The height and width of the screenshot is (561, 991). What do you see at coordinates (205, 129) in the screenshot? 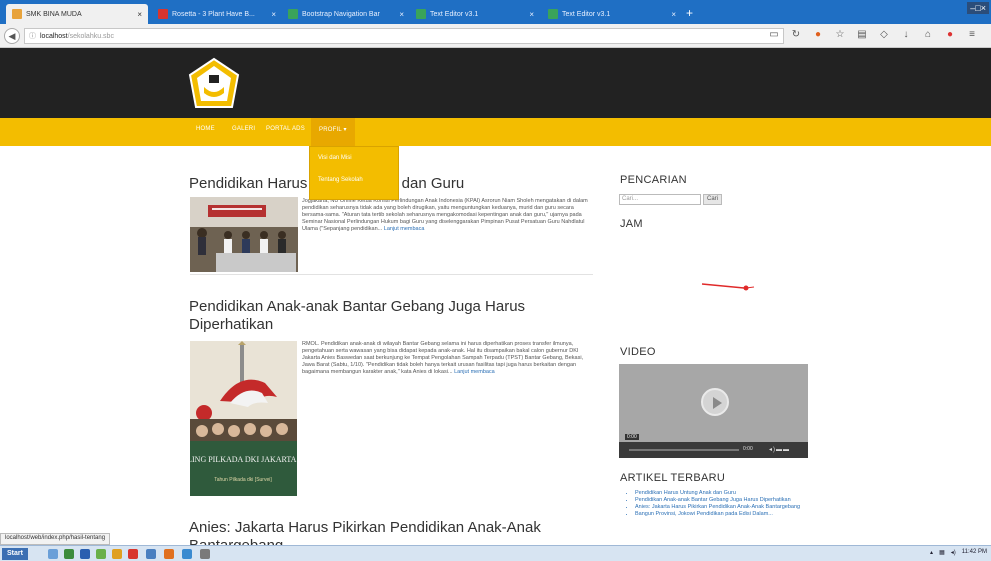
I see `menu-home: Home` at bounding box center [205, 129].